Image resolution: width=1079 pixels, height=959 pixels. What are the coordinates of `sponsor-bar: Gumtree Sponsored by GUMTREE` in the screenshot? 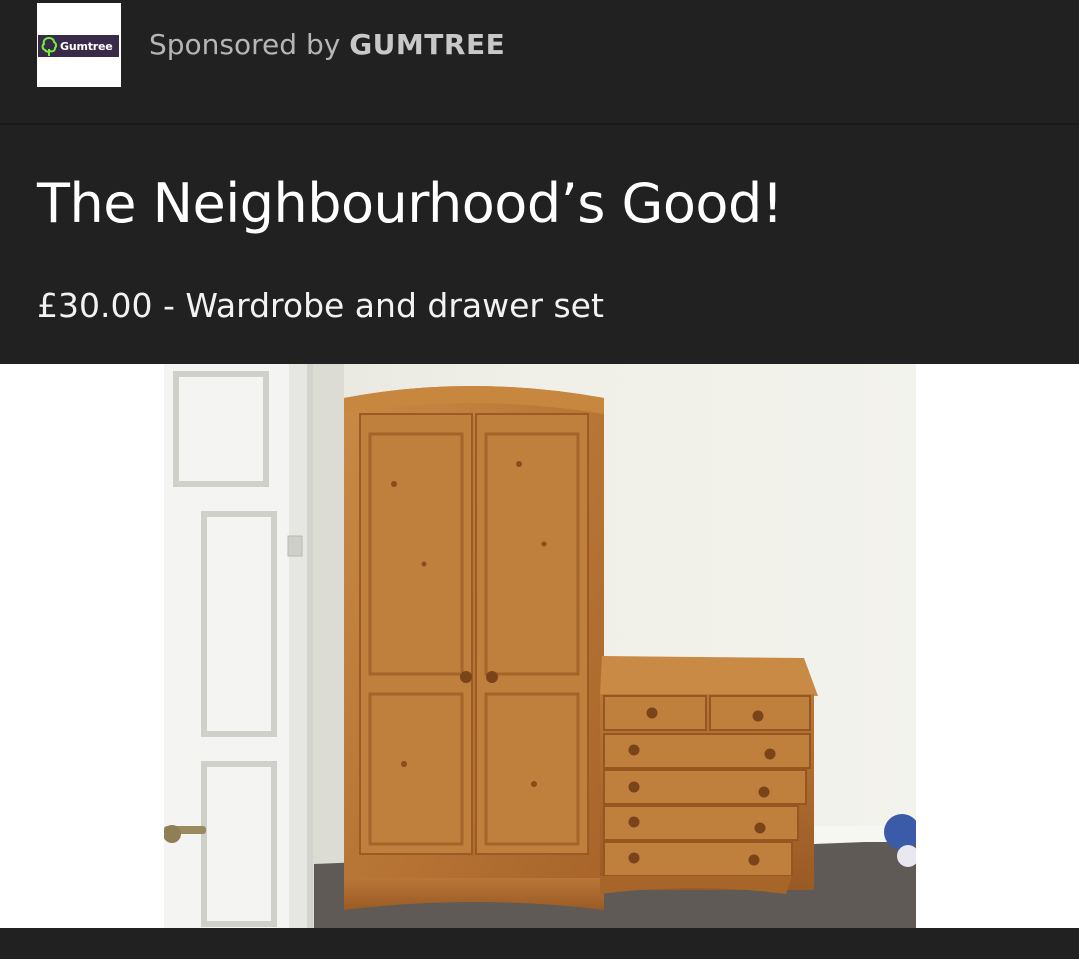 It's located at (539, 62).